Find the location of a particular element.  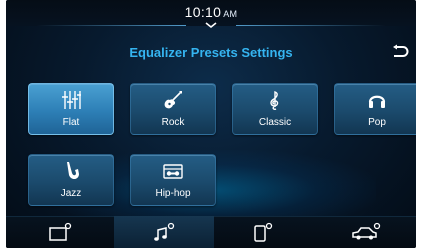

nav-vehicle-settings is located at coordinates (366, 232).